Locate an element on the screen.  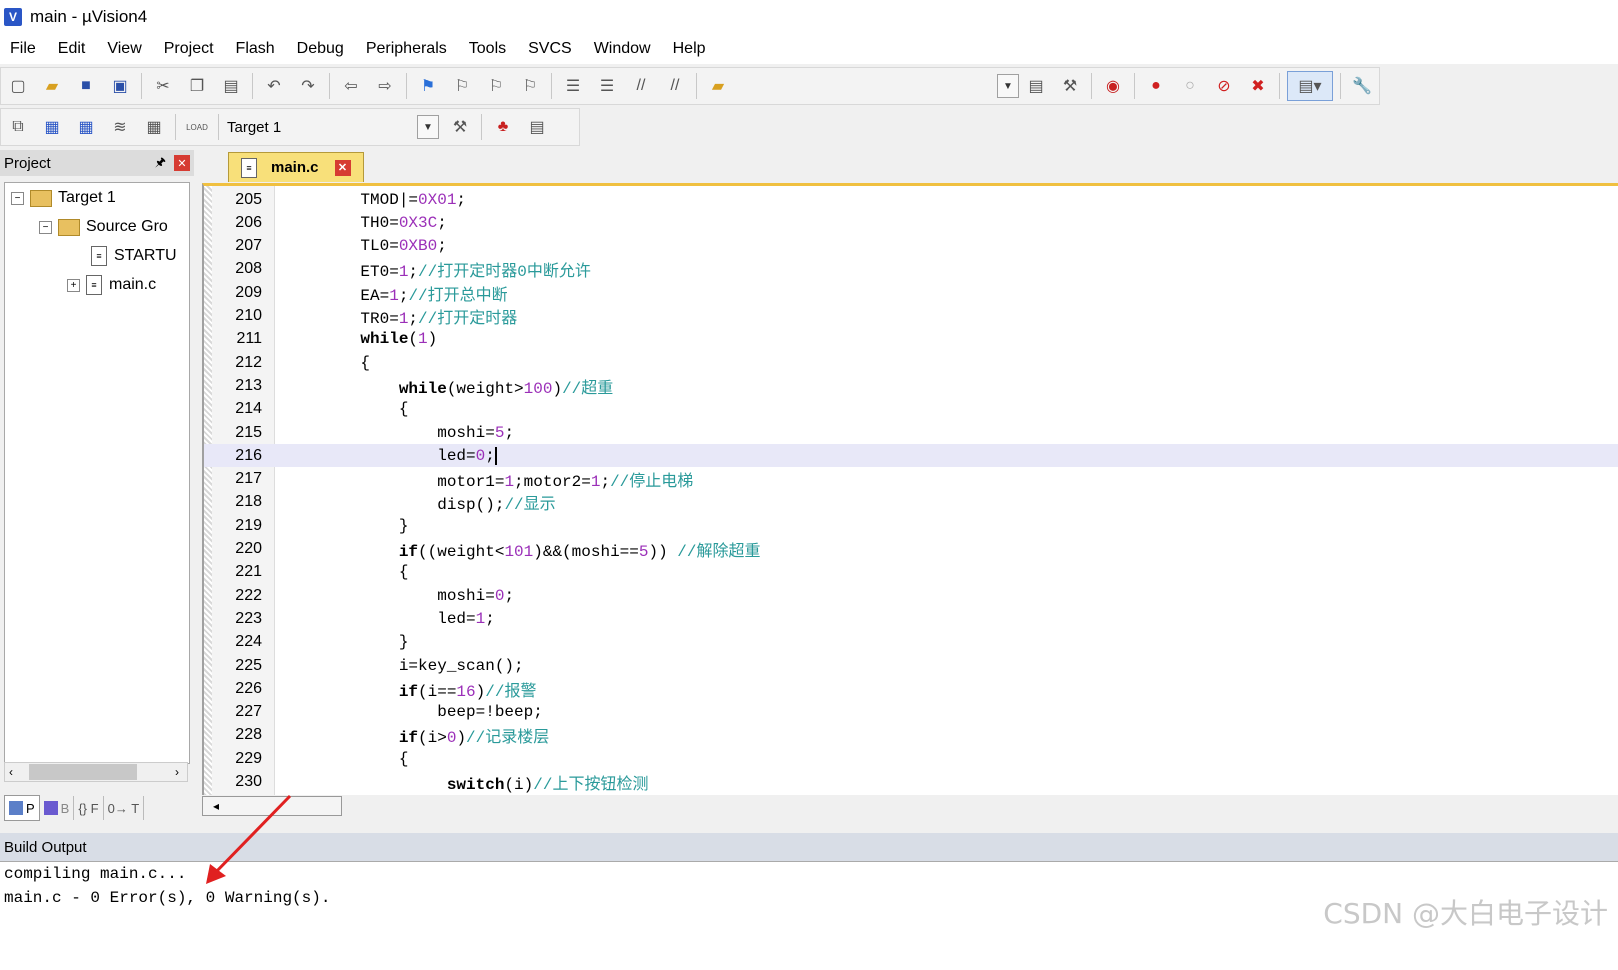
tree-item-target: − Target 1 is located at coordinates (63, 198).